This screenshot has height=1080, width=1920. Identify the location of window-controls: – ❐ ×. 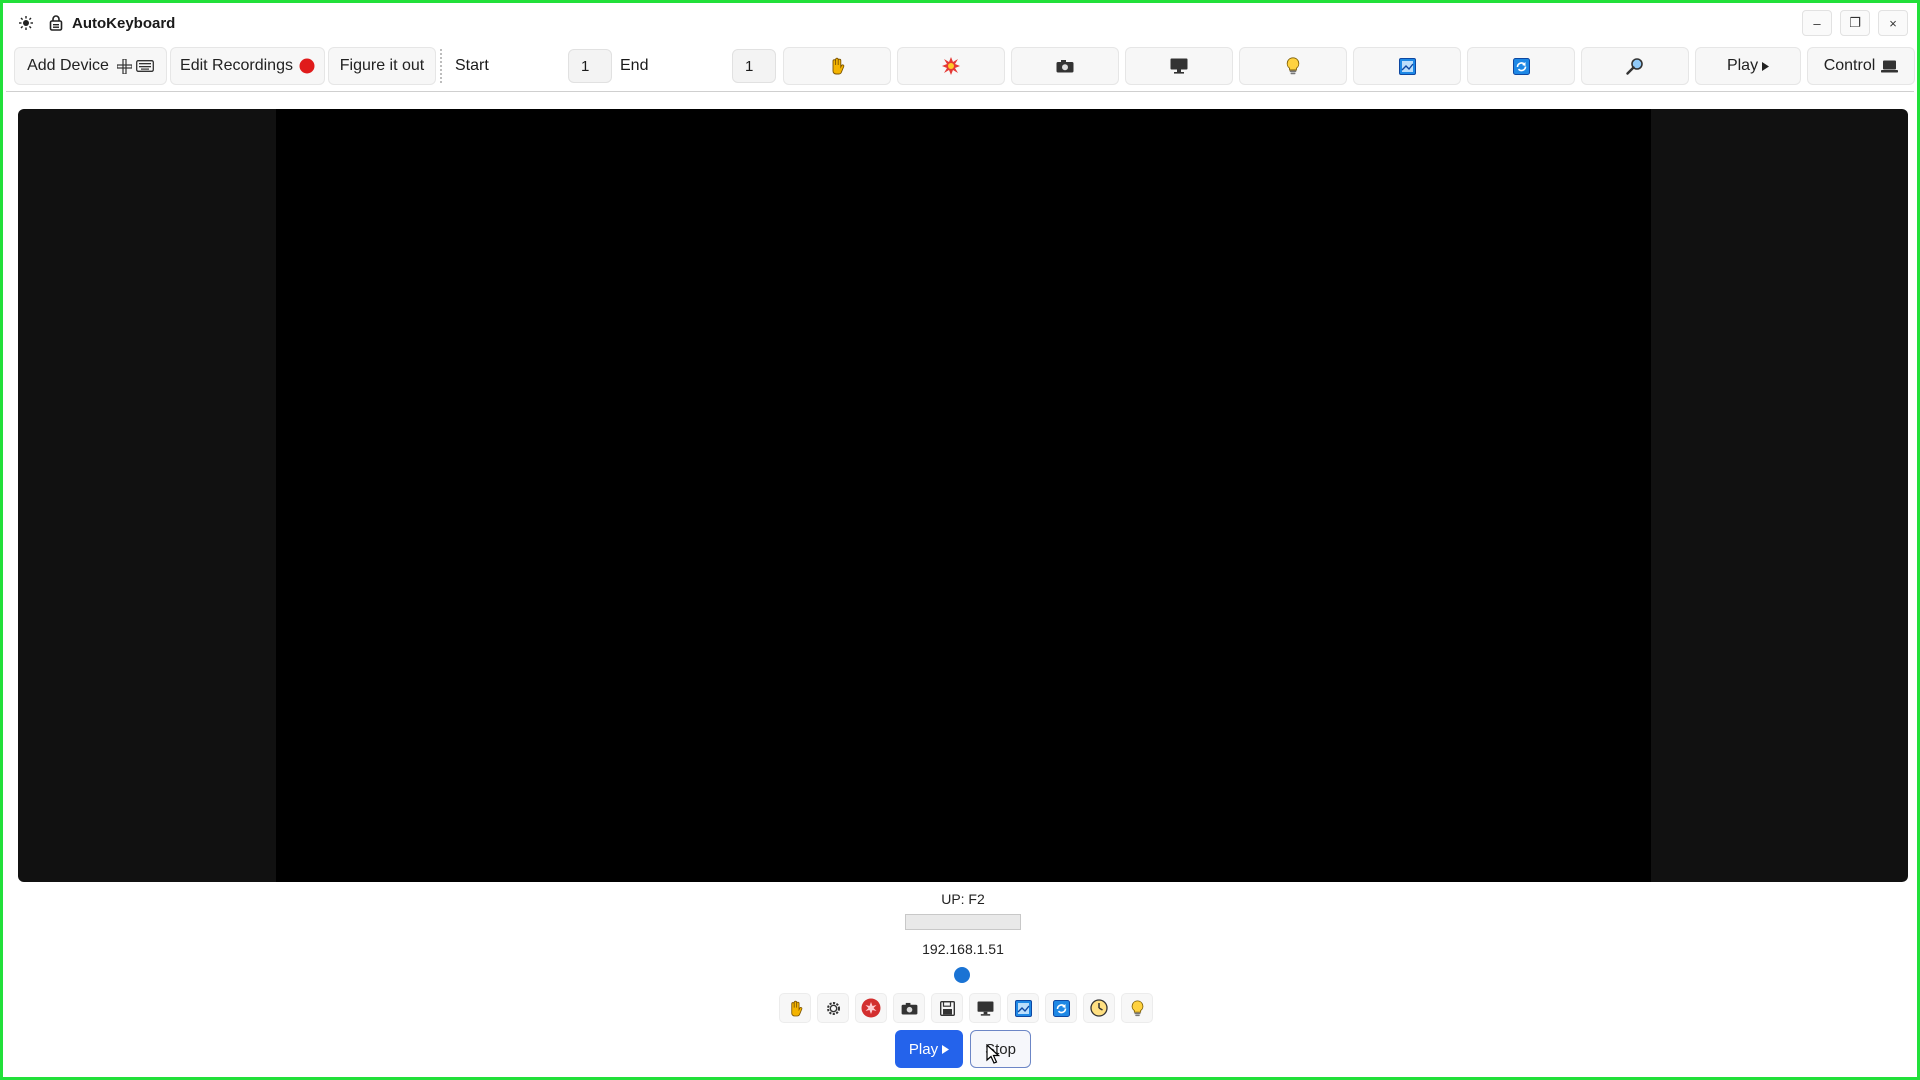
(1855, 23).